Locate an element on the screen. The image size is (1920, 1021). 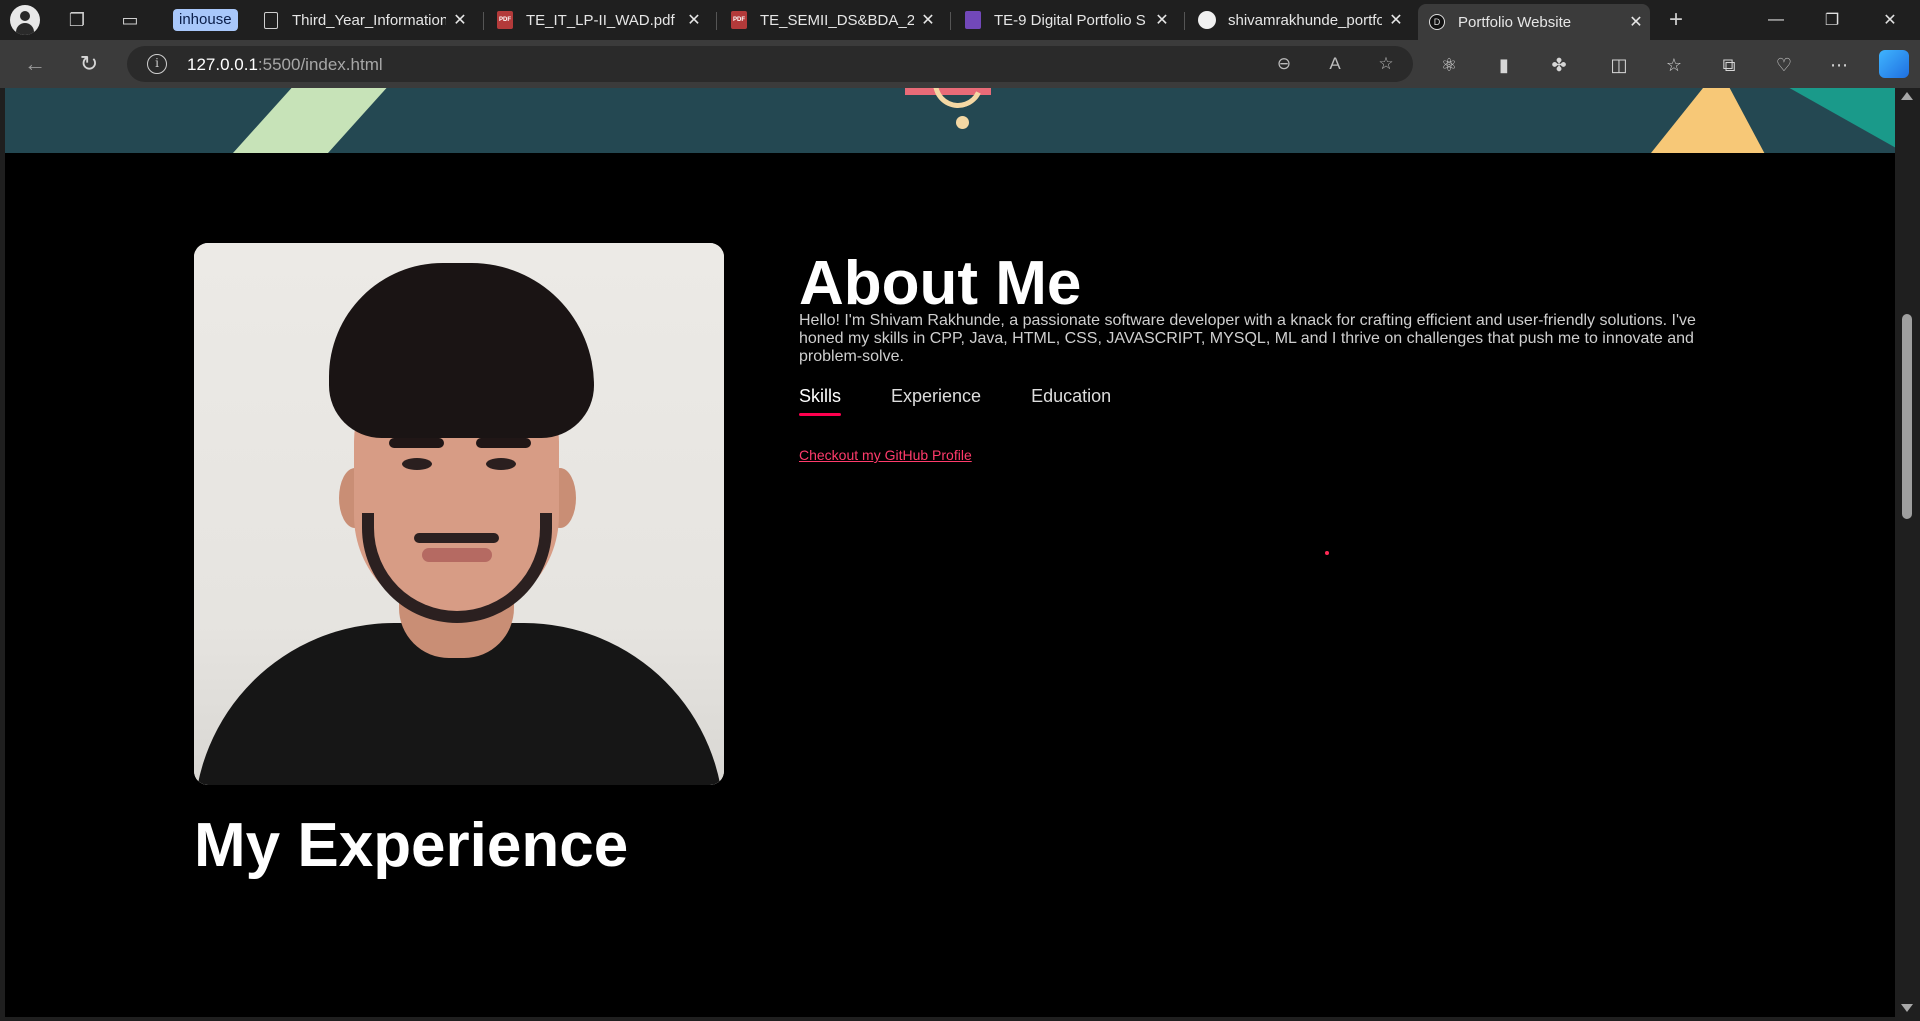
about-tabs: Skills Experience Education is located at coordinates (980, 401).